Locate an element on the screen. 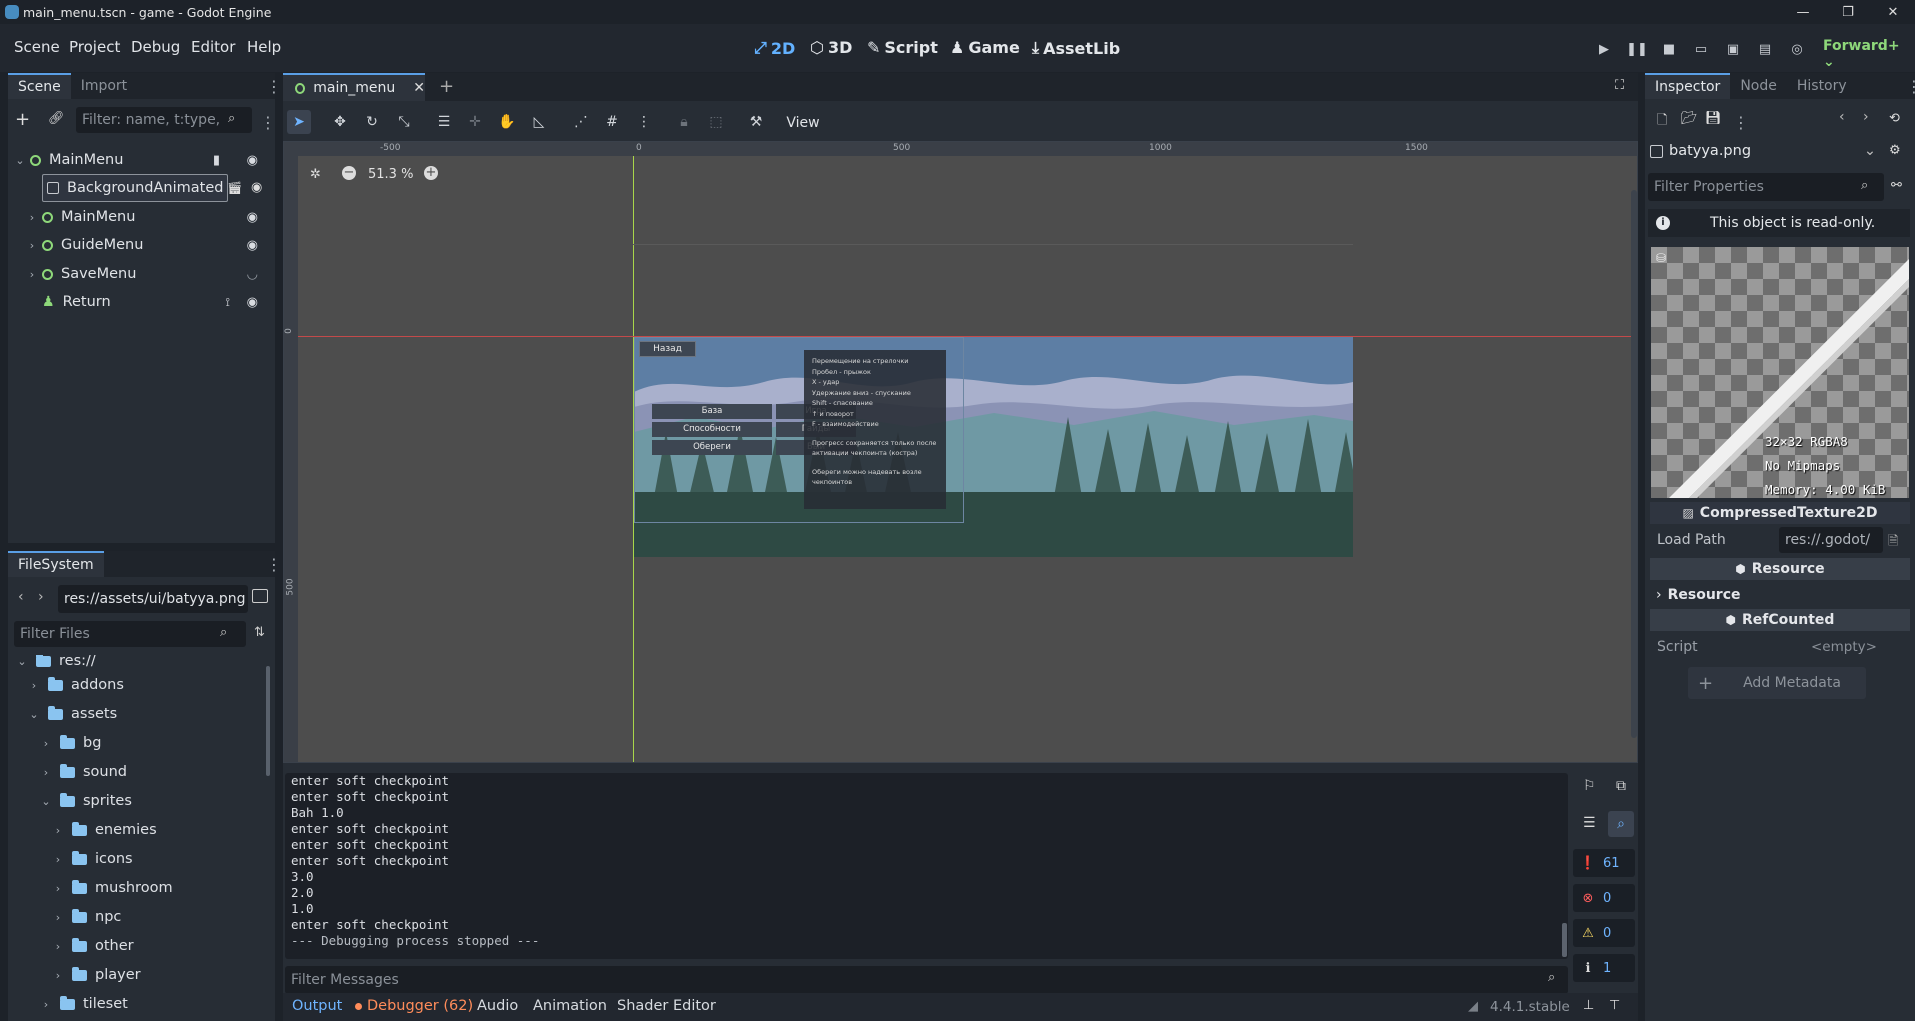  zoom-in-icon: + is located at coordinates (431, 173).